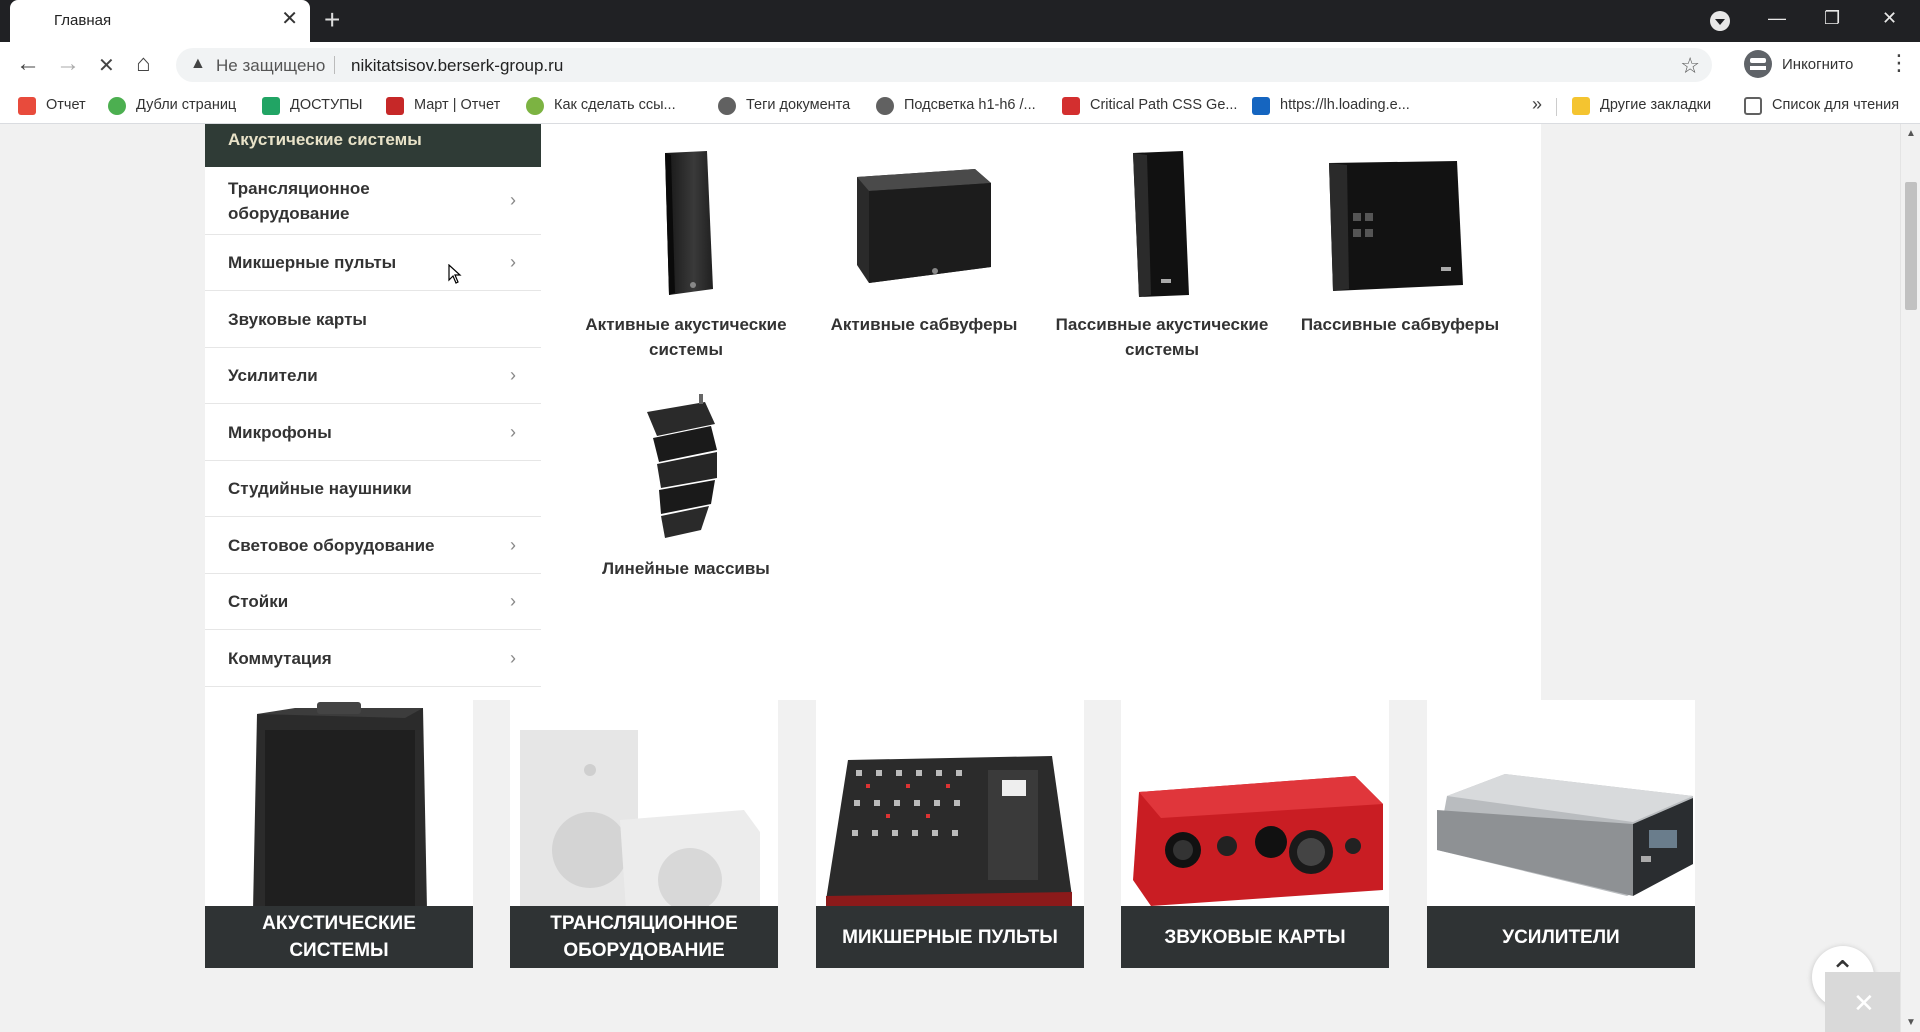 This screenshot has width=1920, height=1032. I want to click on category-tile: ЗВУКОВЫЕ КАРТЫ, so click(1255, 834).